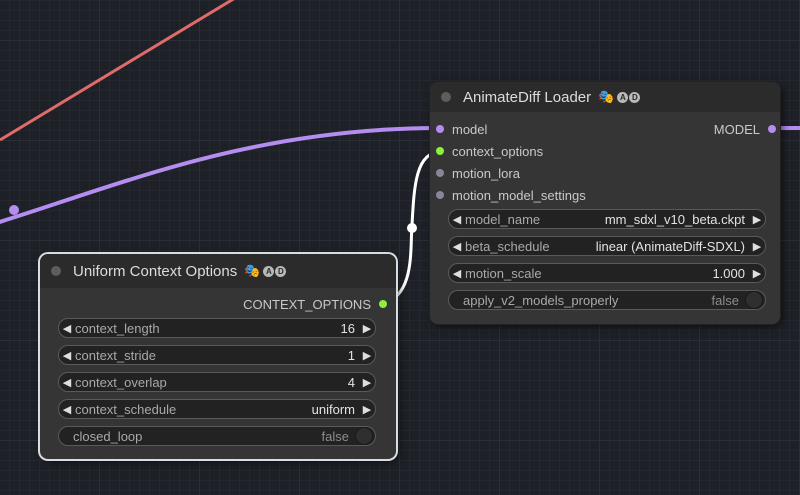 Image resolution: width=800 pixels, height=495 pixels. I want to click on widget-closed-loop: closed_loop false, so click(217, 436).